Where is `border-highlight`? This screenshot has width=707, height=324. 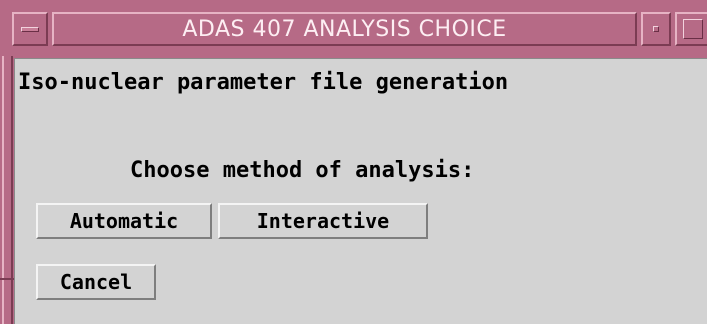
border-highlight is located at coordinates (3, 190).